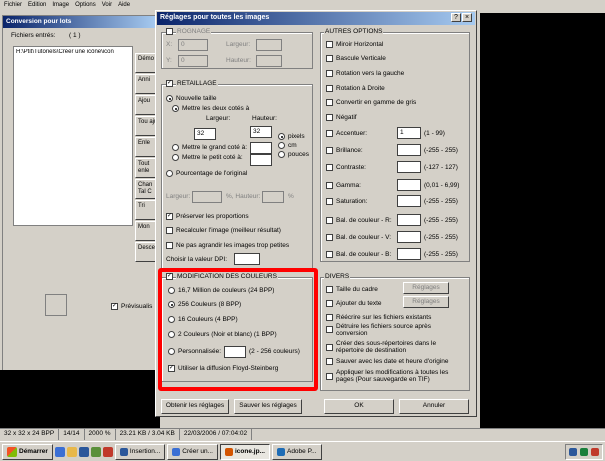 Image resolution: width=605 pixels, height=461 pixels. I want to click on help-button: ?, so click(456, 17).